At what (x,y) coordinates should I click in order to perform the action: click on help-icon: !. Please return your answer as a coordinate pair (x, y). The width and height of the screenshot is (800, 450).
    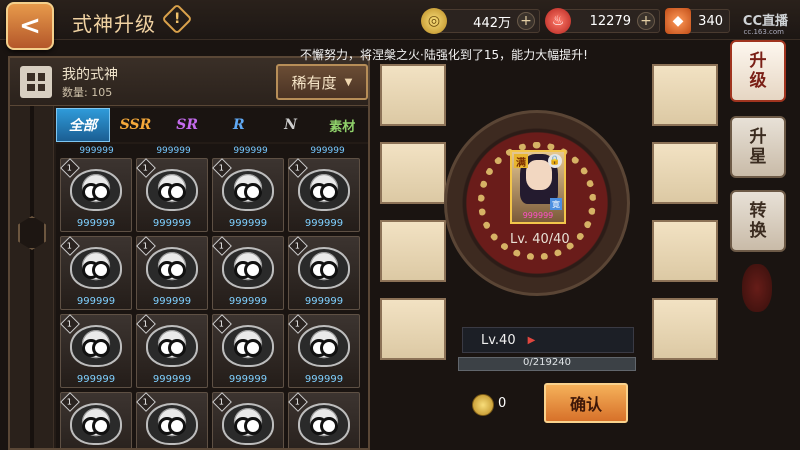
    Looking at the image, I should click on (177, 19).